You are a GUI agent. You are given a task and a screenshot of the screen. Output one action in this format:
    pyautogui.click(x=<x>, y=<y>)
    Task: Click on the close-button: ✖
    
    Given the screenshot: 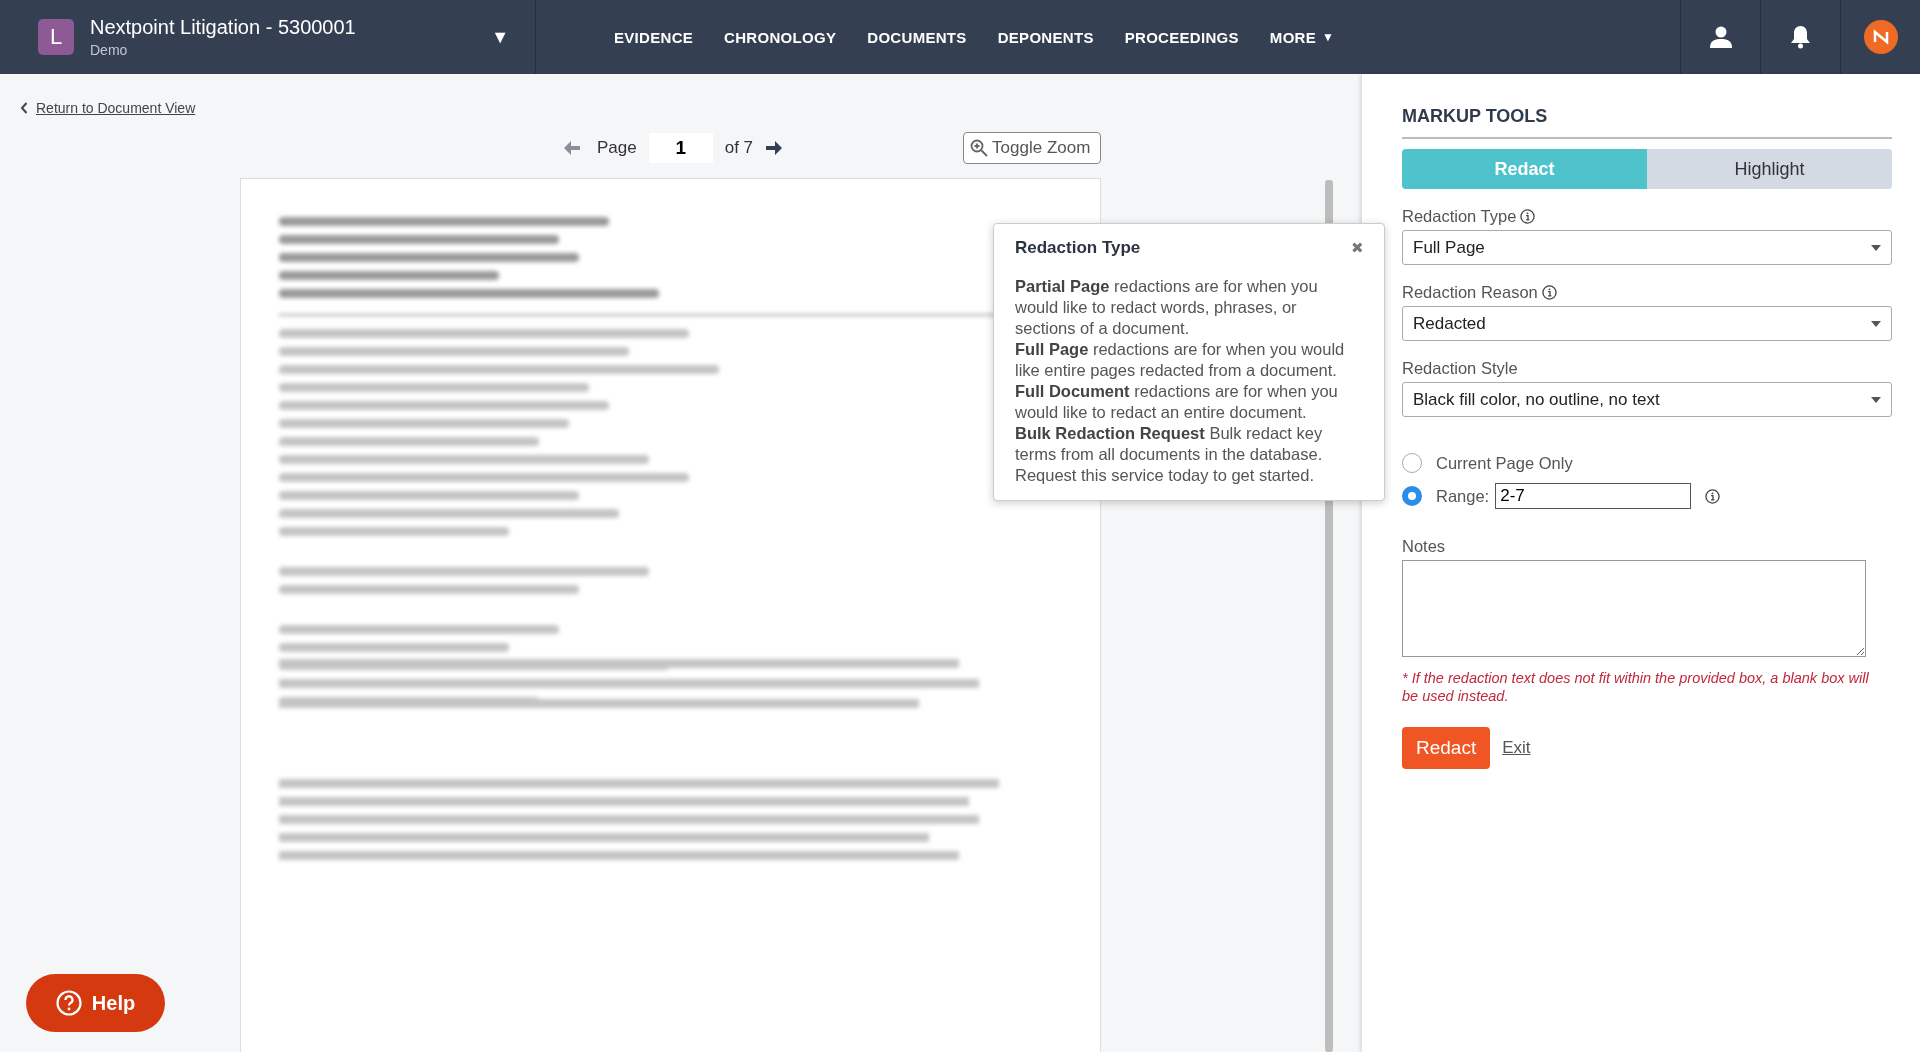 What is the action you would take?
    pyautogui.click(x=1357, y=248)
    